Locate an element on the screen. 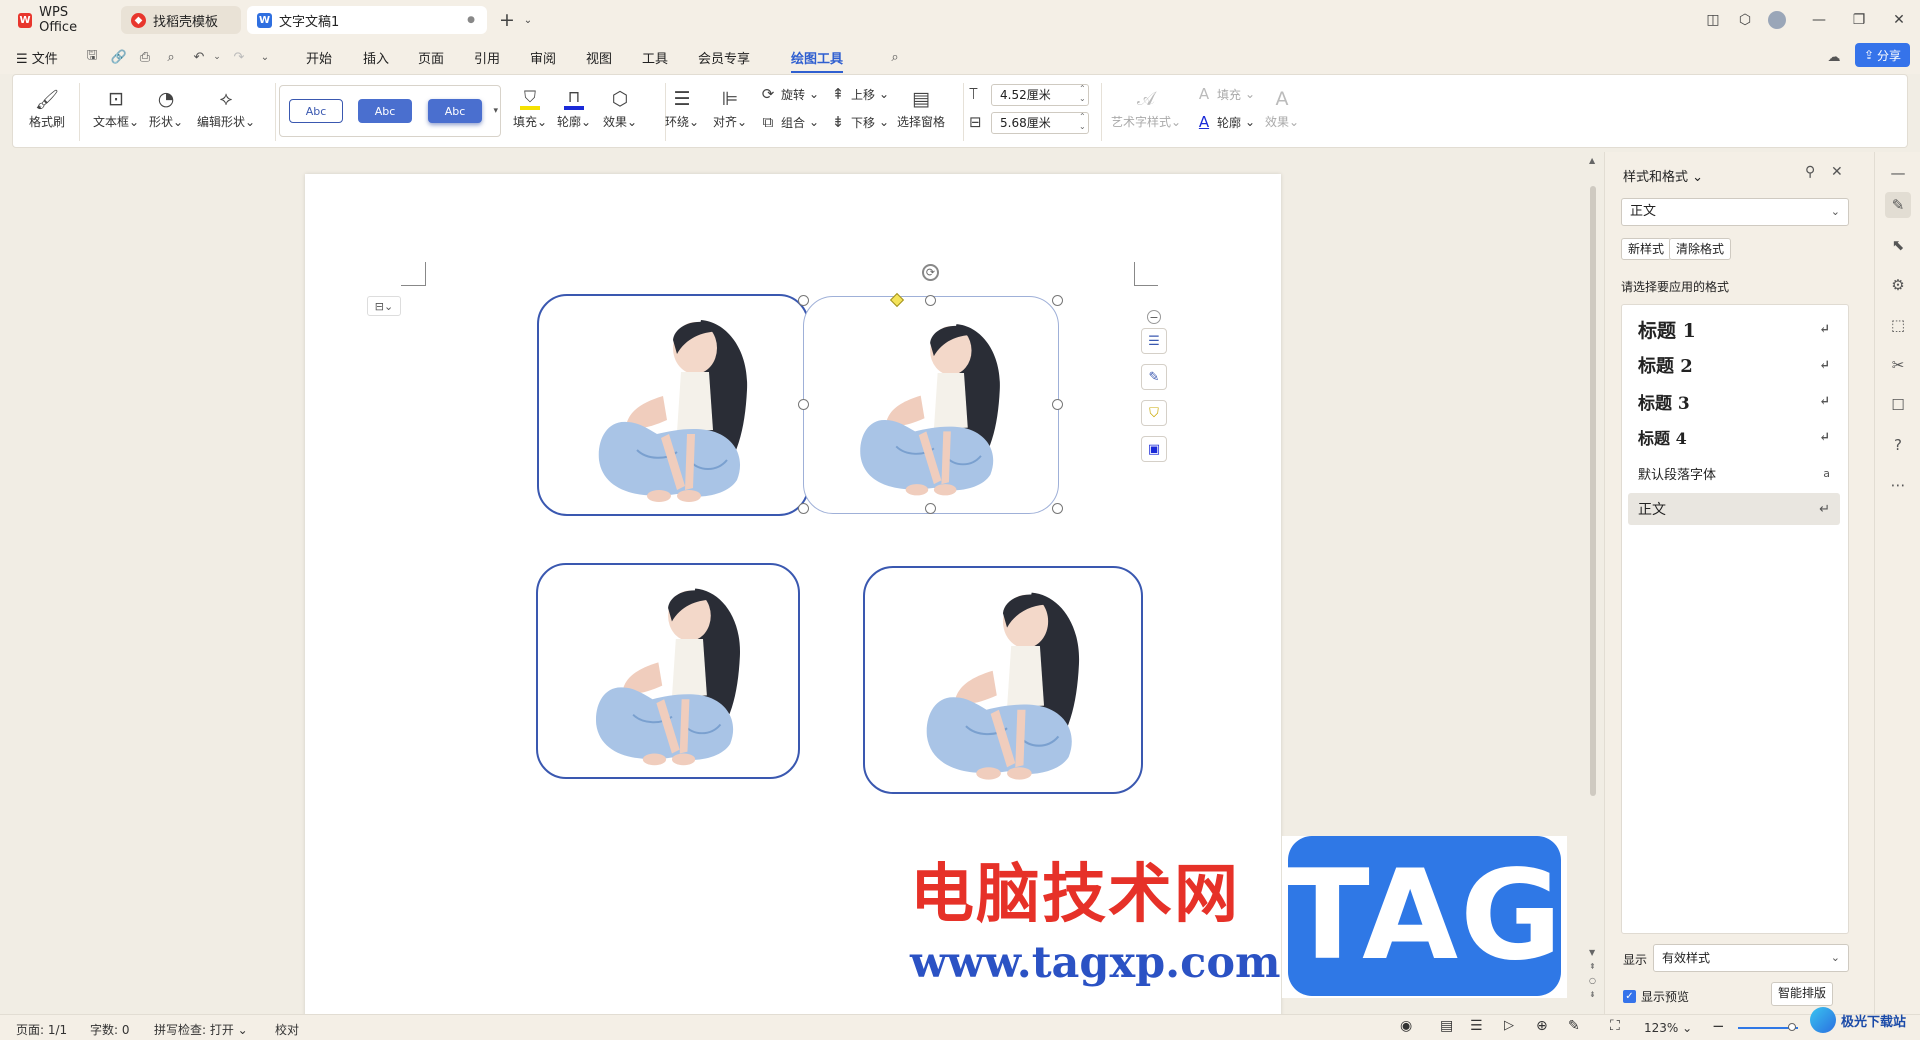 This screenshot has width=1920, height=1040. page-nav-icons: ▼ ⇞ ○ ⇟ is located at coordinates (1592, 974).